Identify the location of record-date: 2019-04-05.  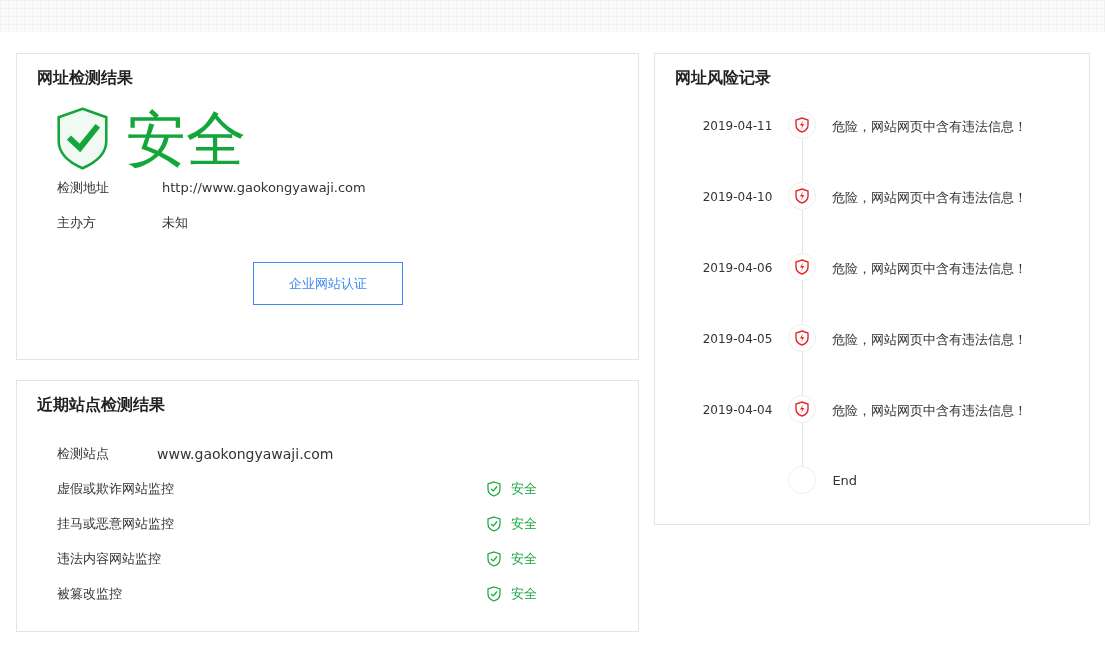
(737, 338).